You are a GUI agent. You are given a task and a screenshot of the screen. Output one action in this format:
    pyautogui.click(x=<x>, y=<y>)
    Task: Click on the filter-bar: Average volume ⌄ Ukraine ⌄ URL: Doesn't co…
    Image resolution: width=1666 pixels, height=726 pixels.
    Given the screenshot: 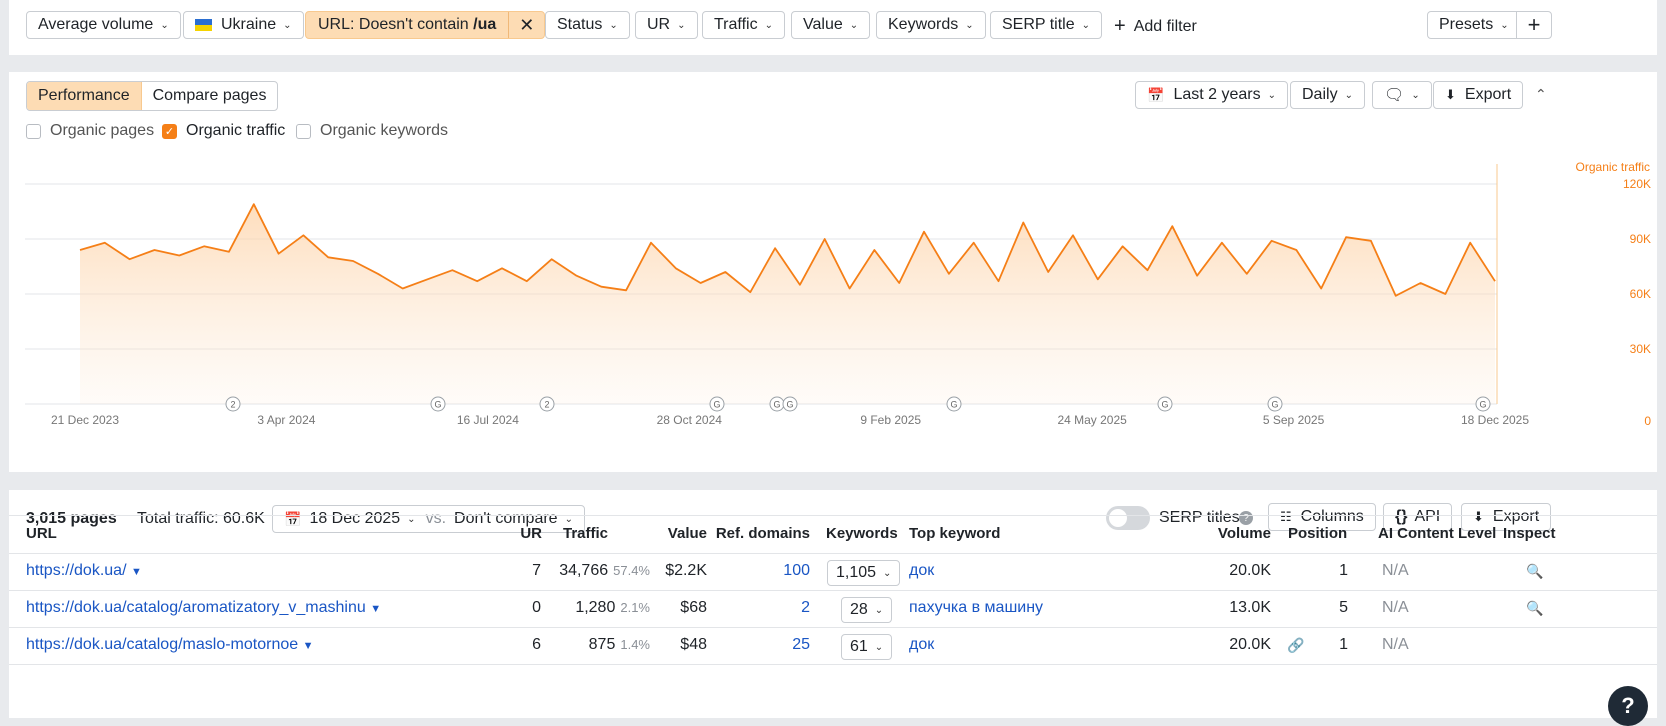 What is the action you would take?
    pyautogui.click(x=833, y=27)
    